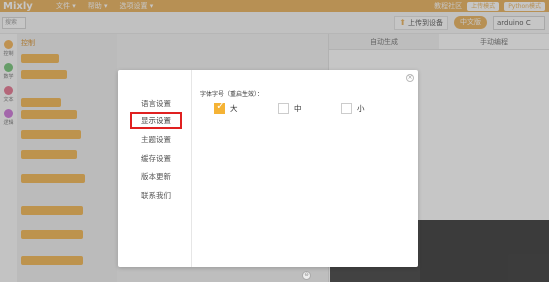  What do you see at coordinates (226, 107) in the screenshot?
I see `font-size-large-option: ✓ 大` at bounding box center [226, 107].